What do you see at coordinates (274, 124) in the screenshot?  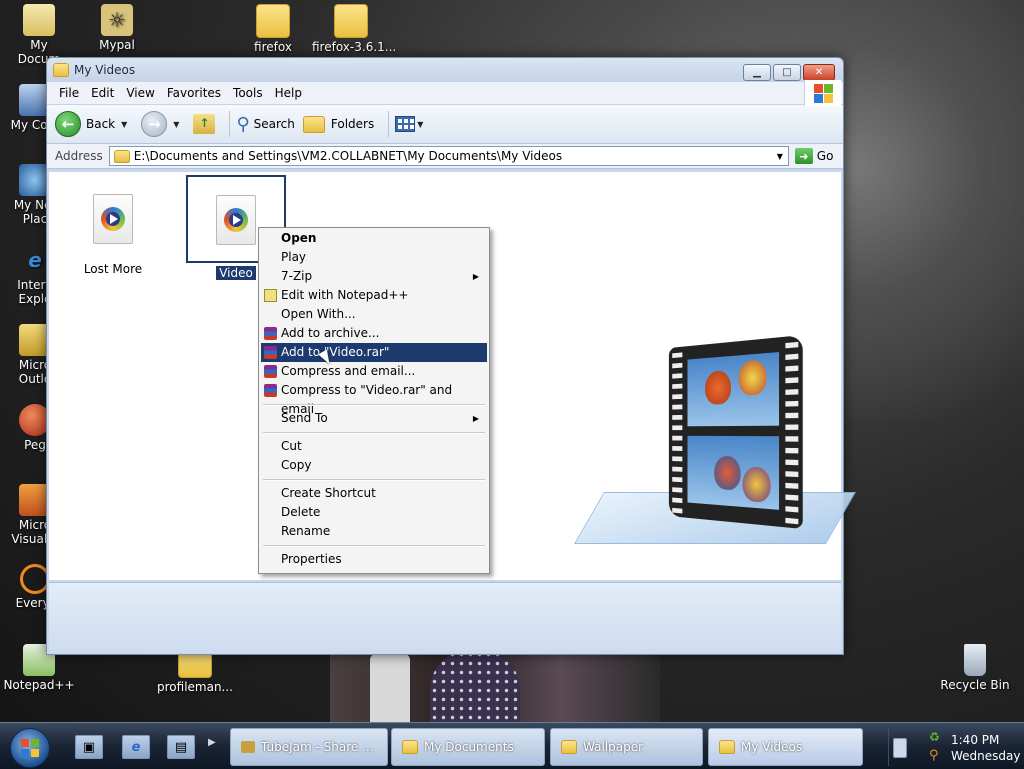 I see `search-label: Search` at bounding box center [274, 124].